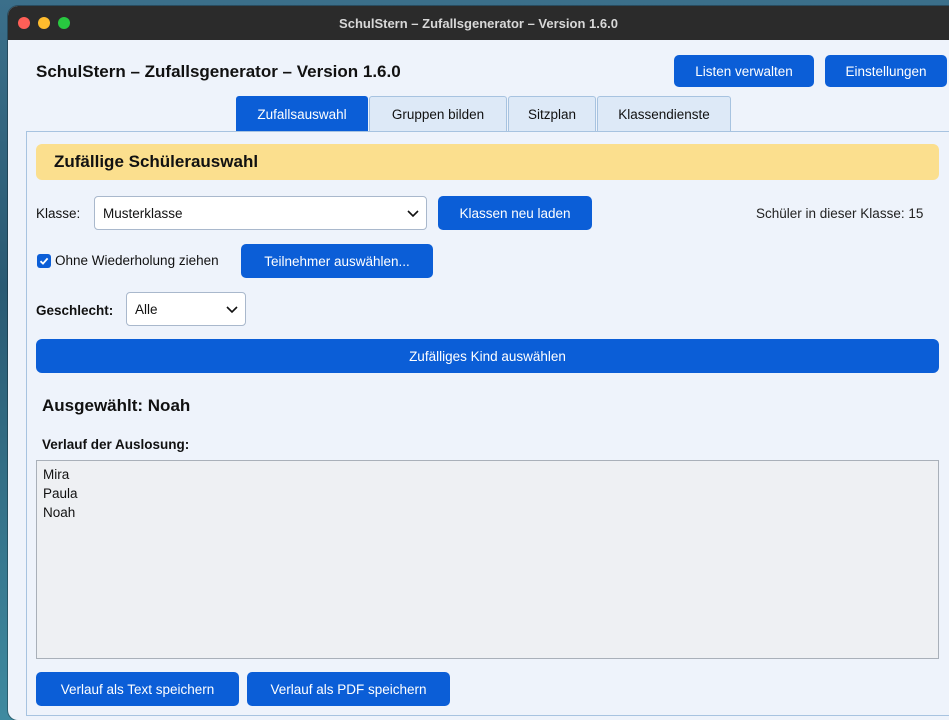 The image size is (949, 720). I want to click on list-item: Noah, so click(59, 512).